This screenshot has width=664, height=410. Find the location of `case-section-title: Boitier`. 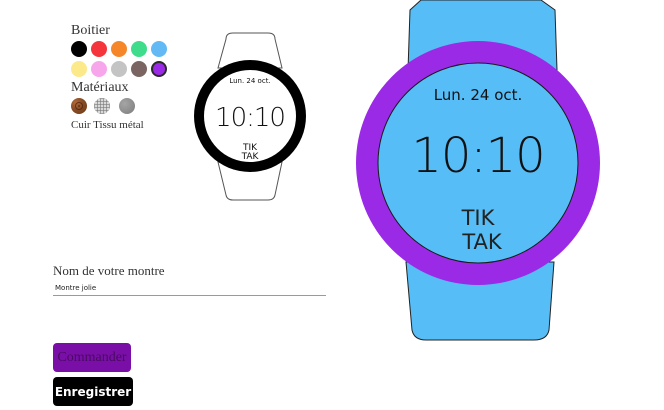

case-section-title: Boitier is located at coordinates (90, 30).